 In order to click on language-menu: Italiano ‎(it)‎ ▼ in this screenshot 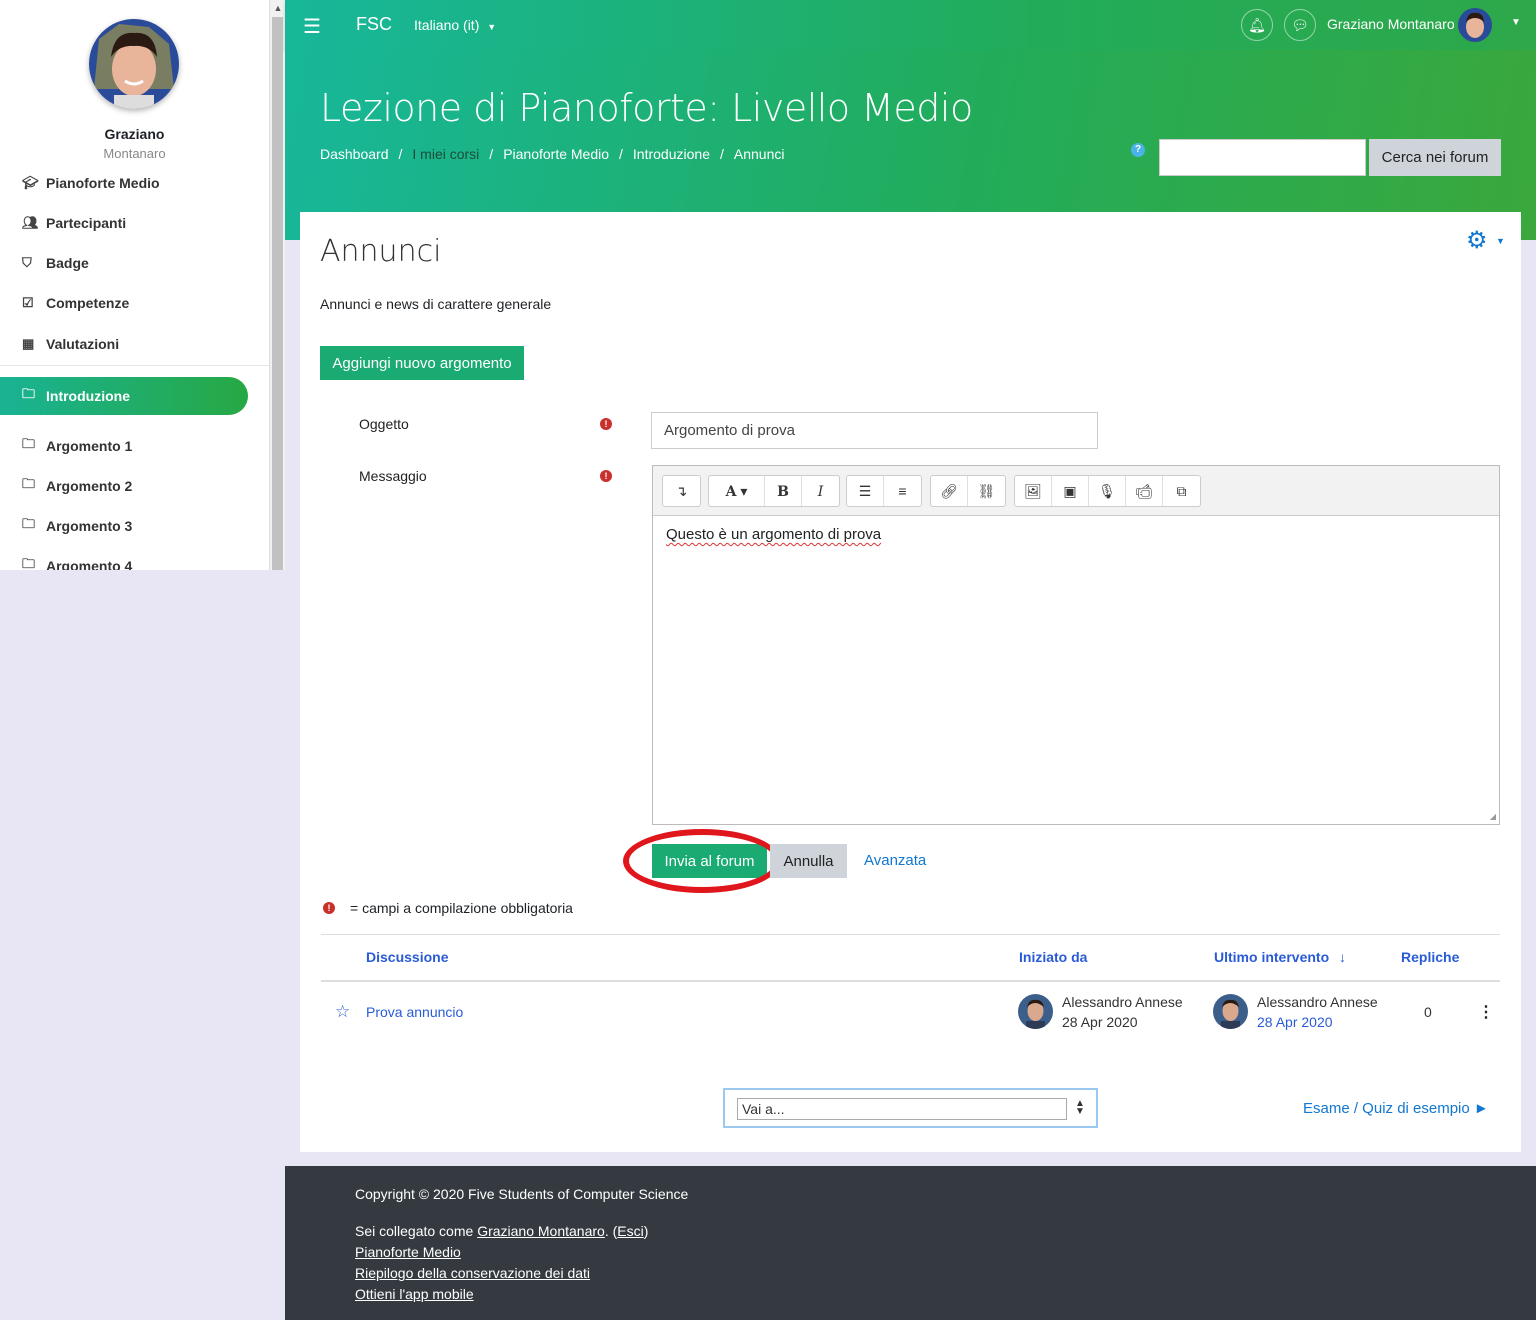, I will do `click(455, 25)`.